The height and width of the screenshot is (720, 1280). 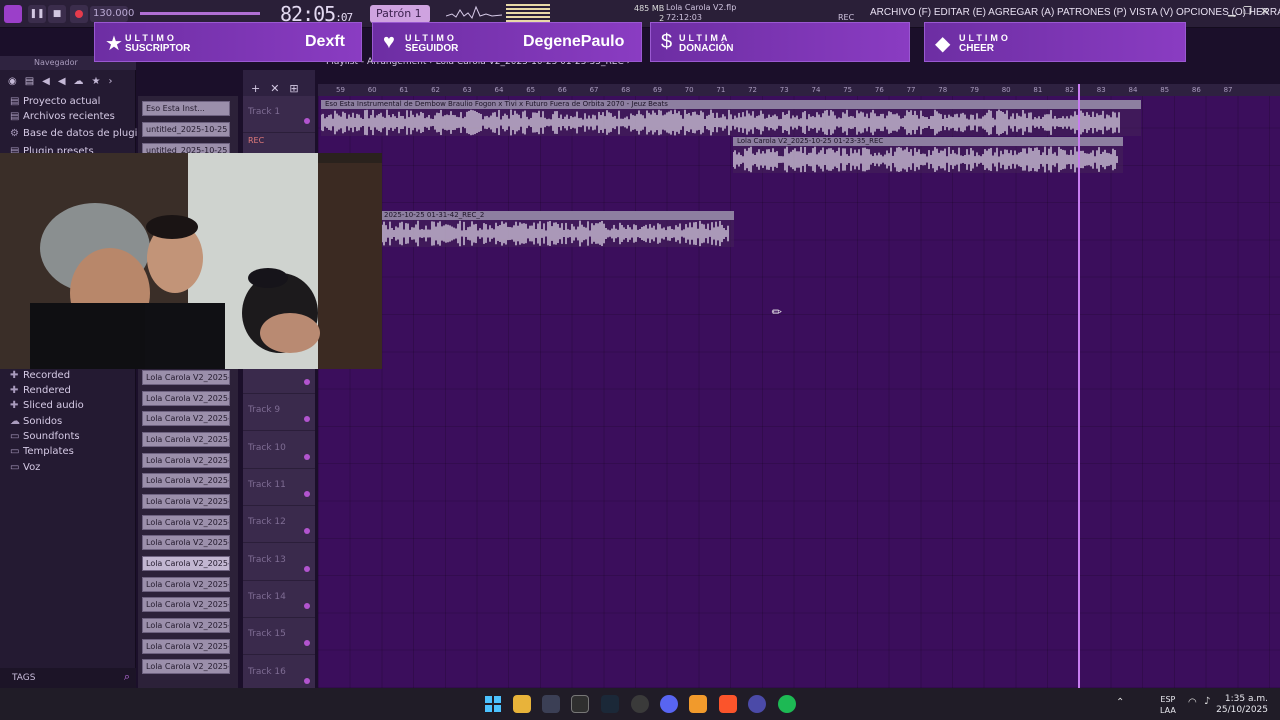 I want to click on ruler-number: 84, so click(x=1133, y=90).